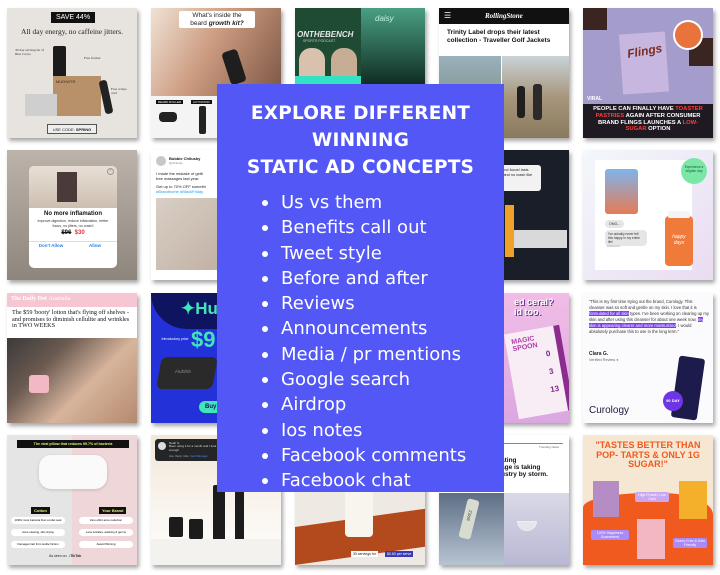 The width and height of the screenshot is (720, 575). I want to click on jar-lid, so click(679, 214).